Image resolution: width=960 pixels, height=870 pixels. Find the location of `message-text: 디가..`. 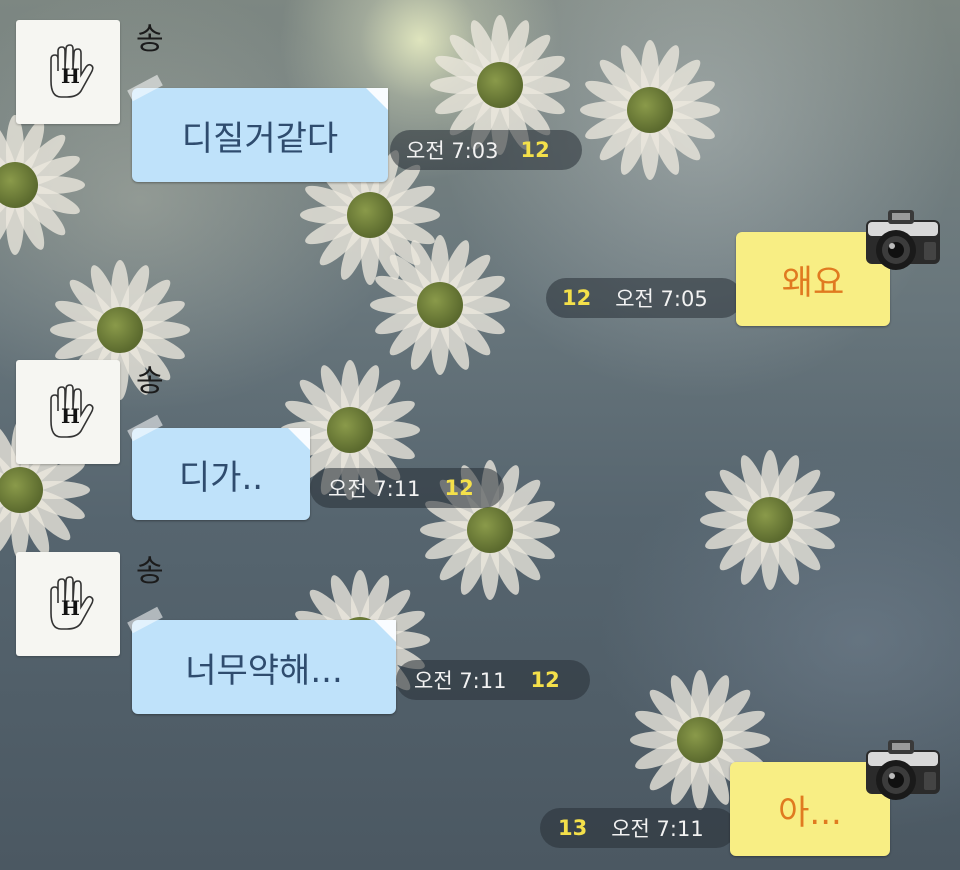

message-text: 디가.. is located at coordinates (221, 477).